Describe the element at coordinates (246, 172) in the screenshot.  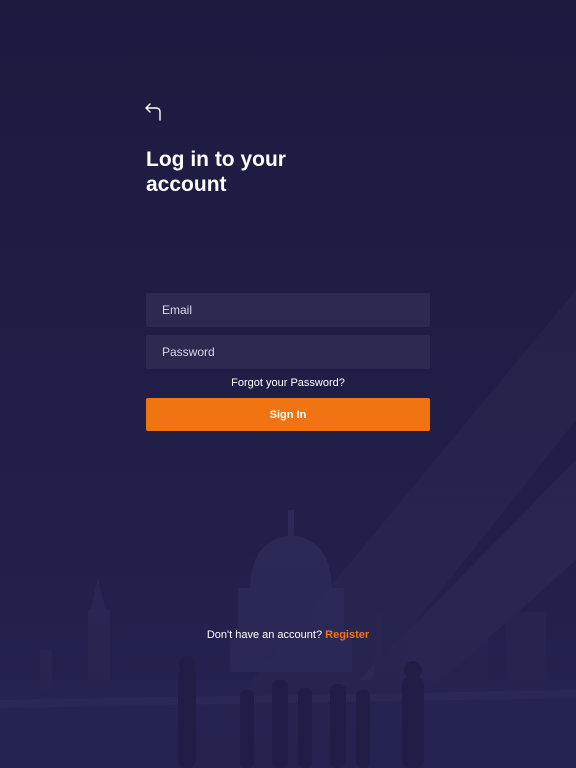
I see `page-title: Log in to your account` at that location.